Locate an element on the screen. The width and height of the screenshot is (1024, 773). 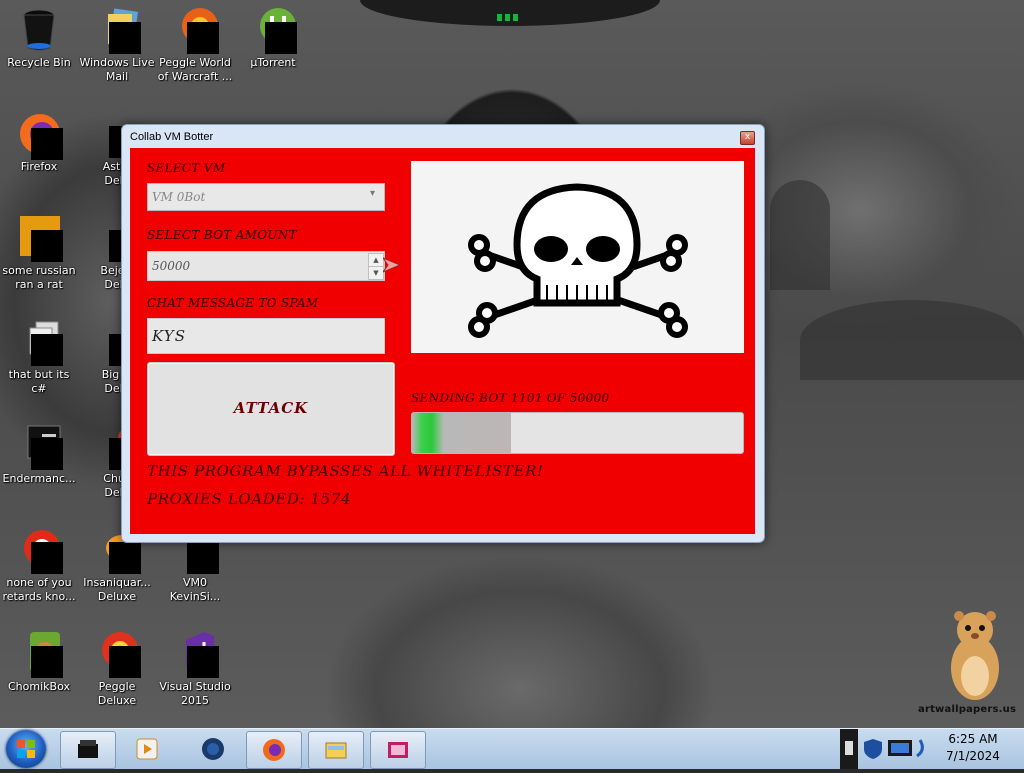
none-of-you-icon is located at coordinates (39, 550).